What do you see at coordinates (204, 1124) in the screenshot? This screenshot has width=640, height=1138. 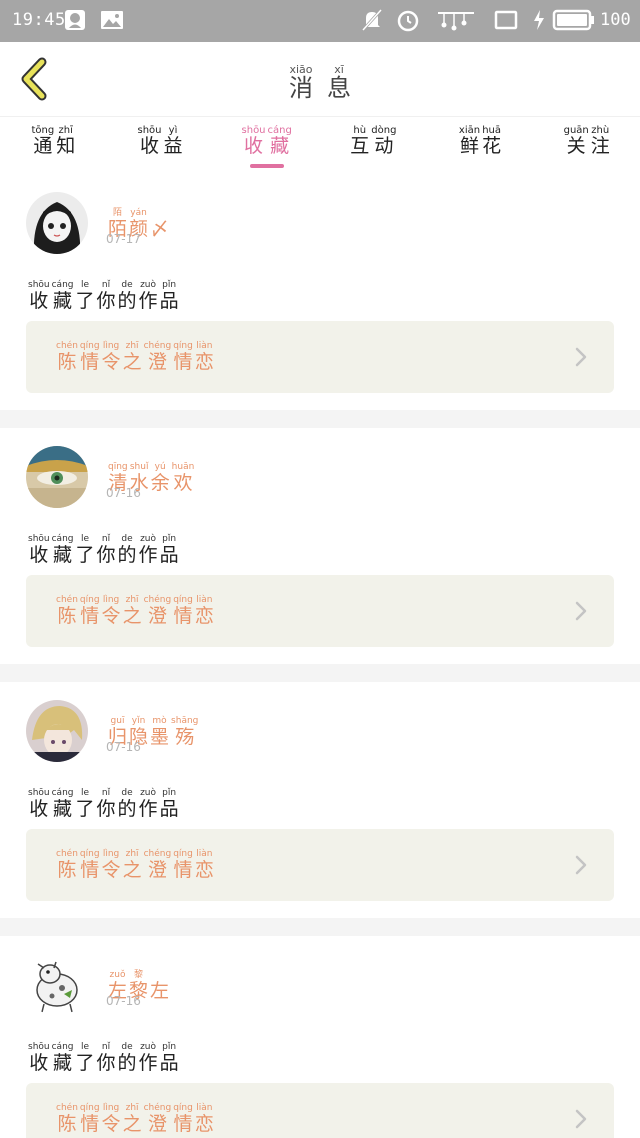 I see `work-title-hanzi: 恋` at bounding box center [204, 1124].